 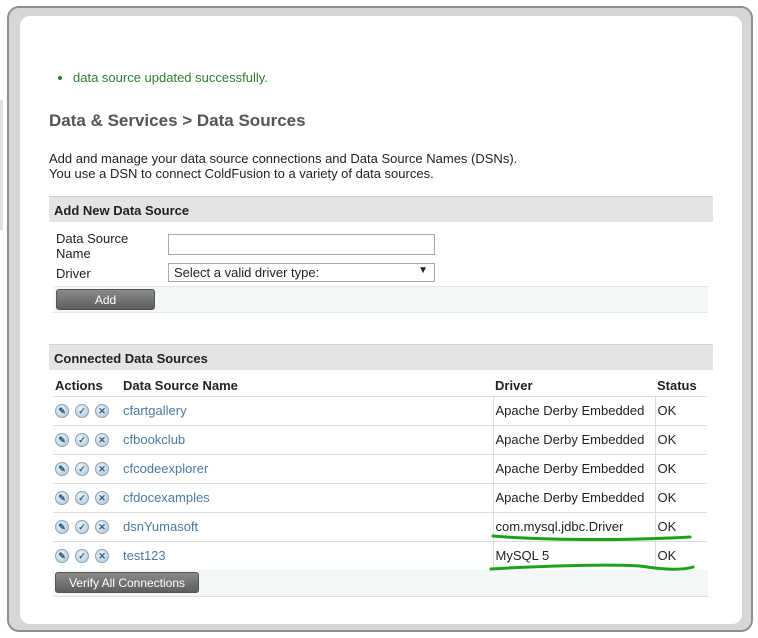 I want to click on col-status: Status, so click(x=681, y=386).